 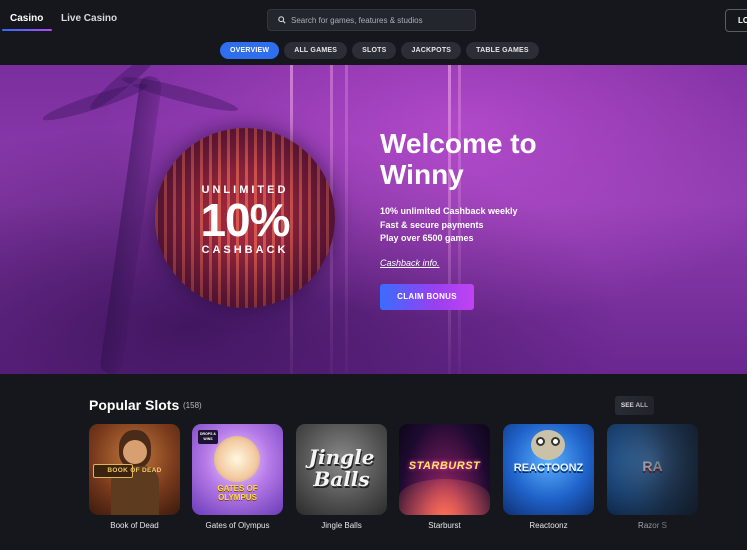 What do you see at coordinates (502, 50) in the screenshot?
I see `category-table-games: TABLE GAMES` at bounding box center [502, 50].